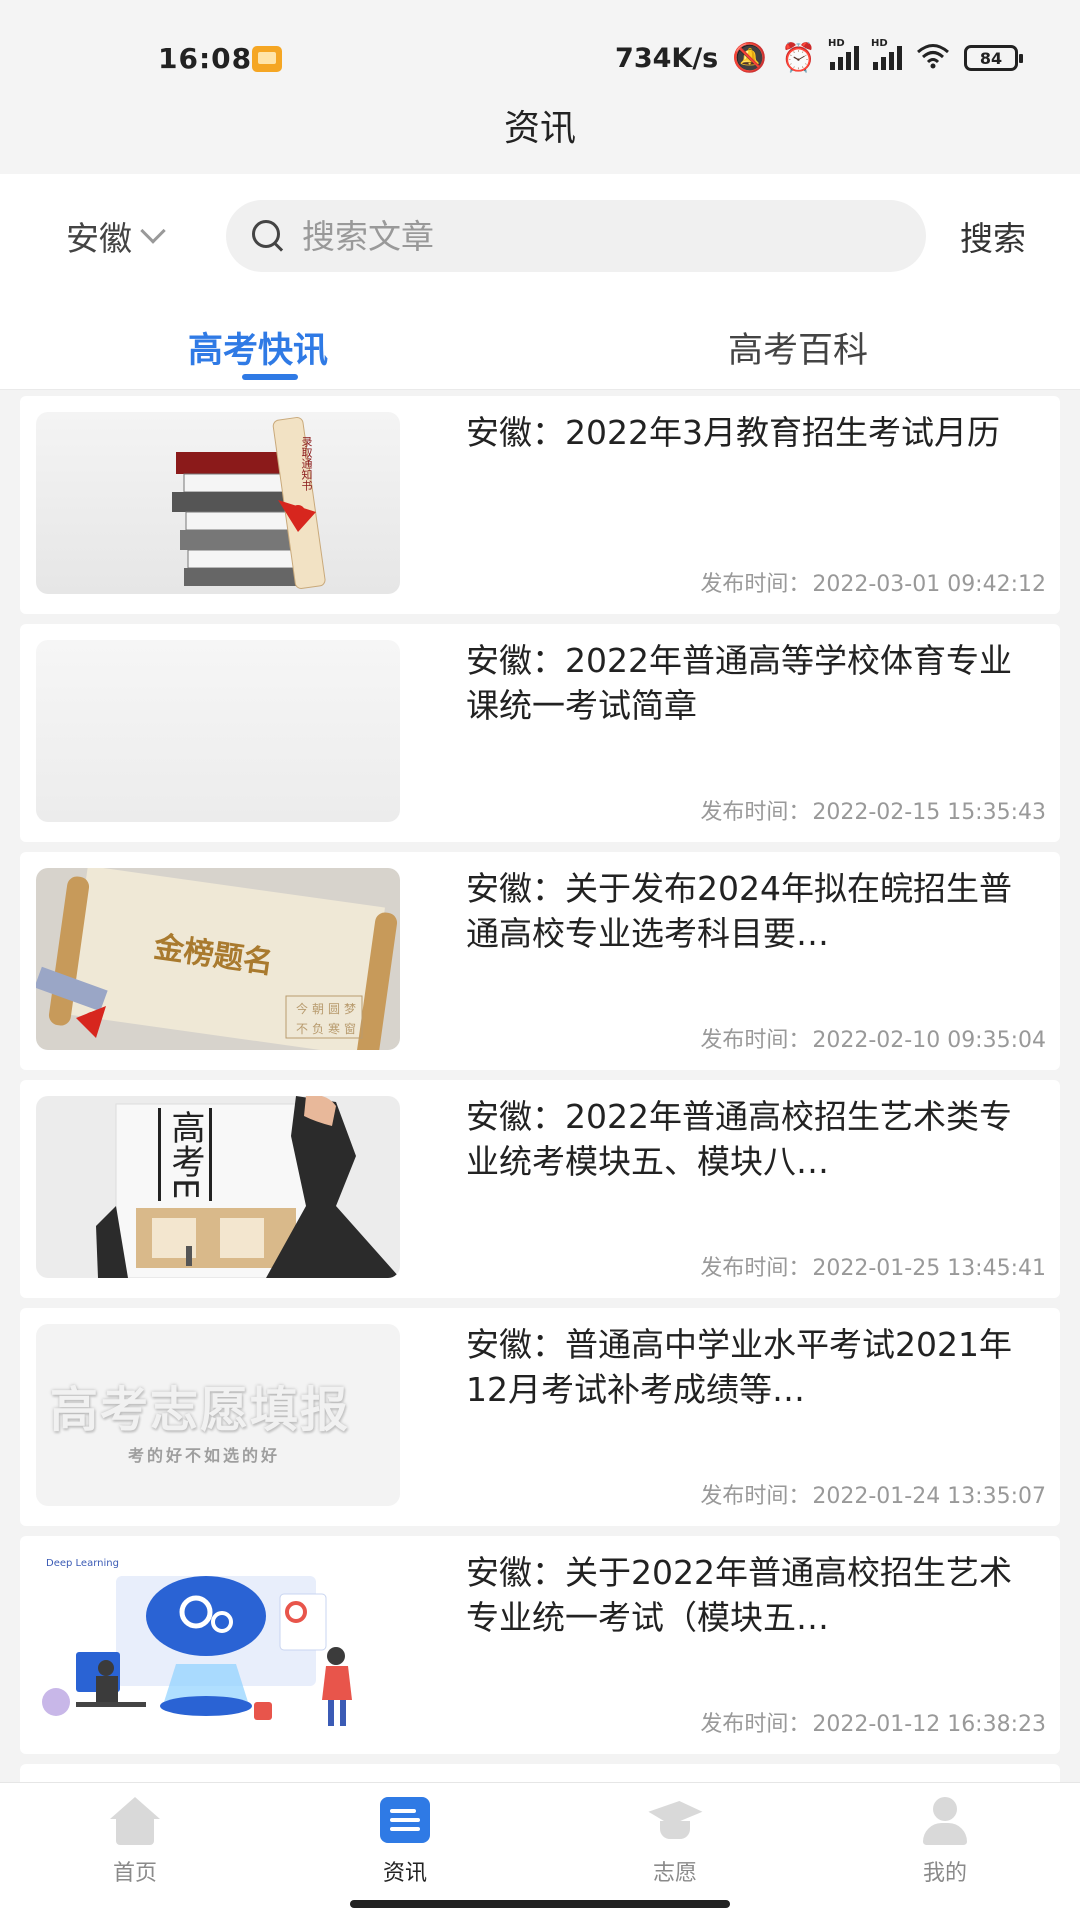 The image size is (1080, 1920). What do you see at coordinates (798, 347) in the screenshot?
I see `tab-gaokao-encyclopedia: 高考百科` at bounding box center [798, 347].